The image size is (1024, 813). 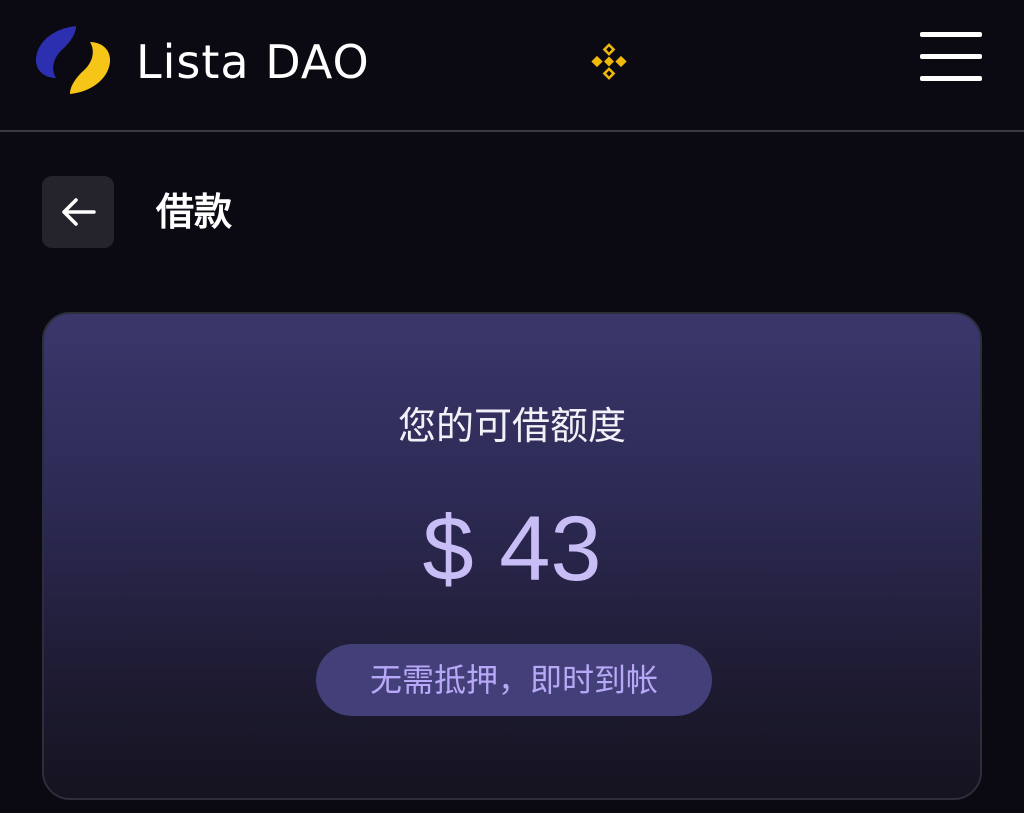 I want to click on lista-dao-logo-icon, so click(x=73, y=60).